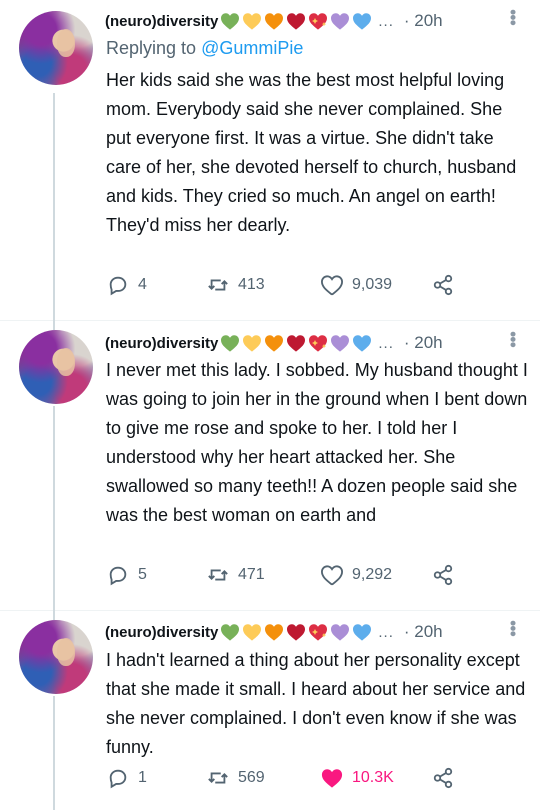  I want to click on reply-count: 4, so click(142, 284).